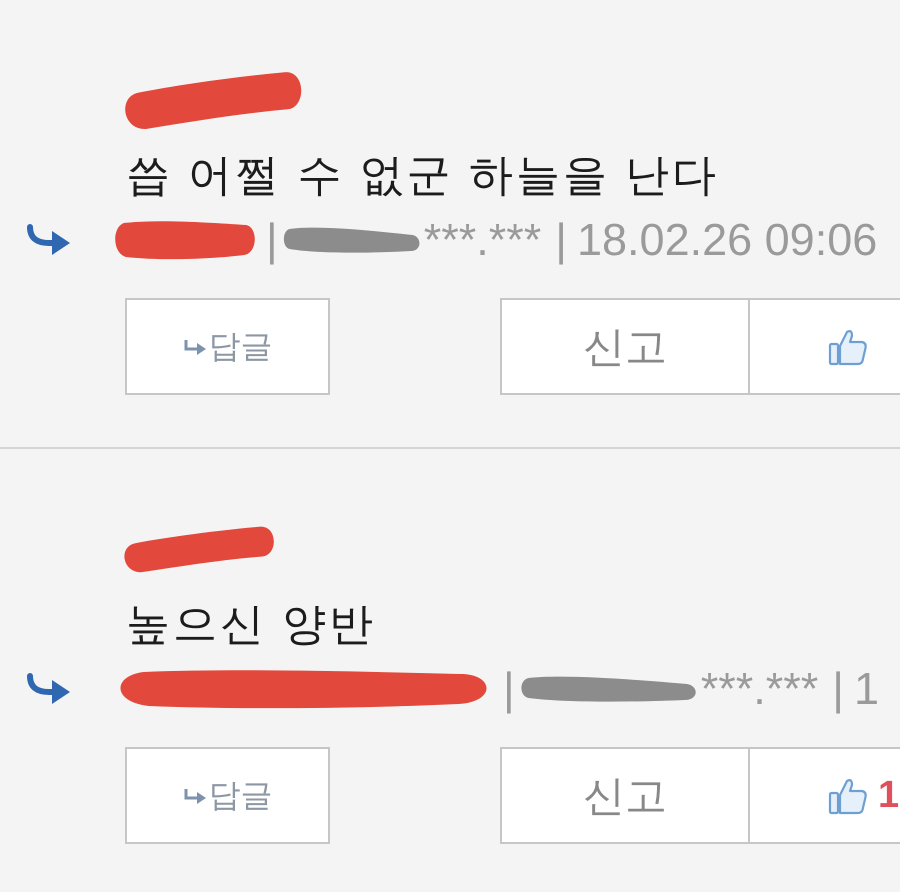  I want to click on like-button: 1, so click(825, 795).